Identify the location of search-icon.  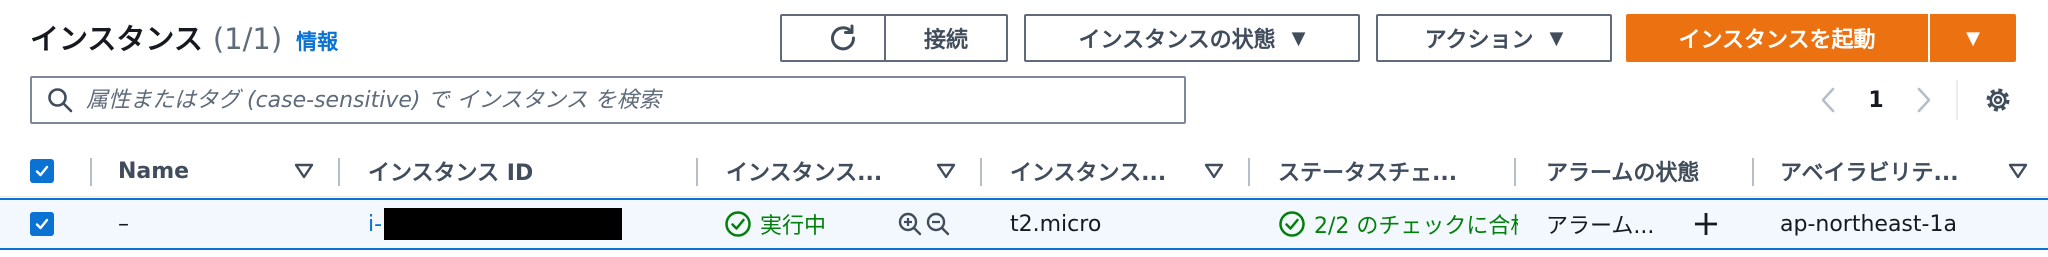
(60, 100).